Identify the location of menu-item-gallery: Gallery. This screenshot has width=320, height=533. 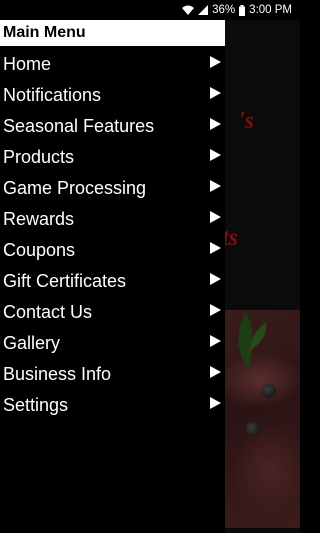
(112, 340).